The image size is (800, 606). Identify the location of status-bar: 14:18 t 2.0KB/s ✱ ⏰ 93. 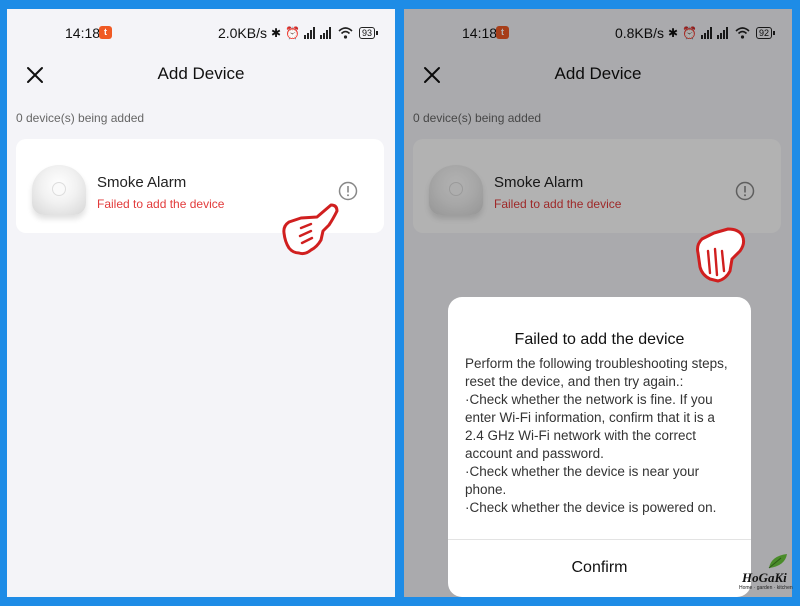
(201, 33).